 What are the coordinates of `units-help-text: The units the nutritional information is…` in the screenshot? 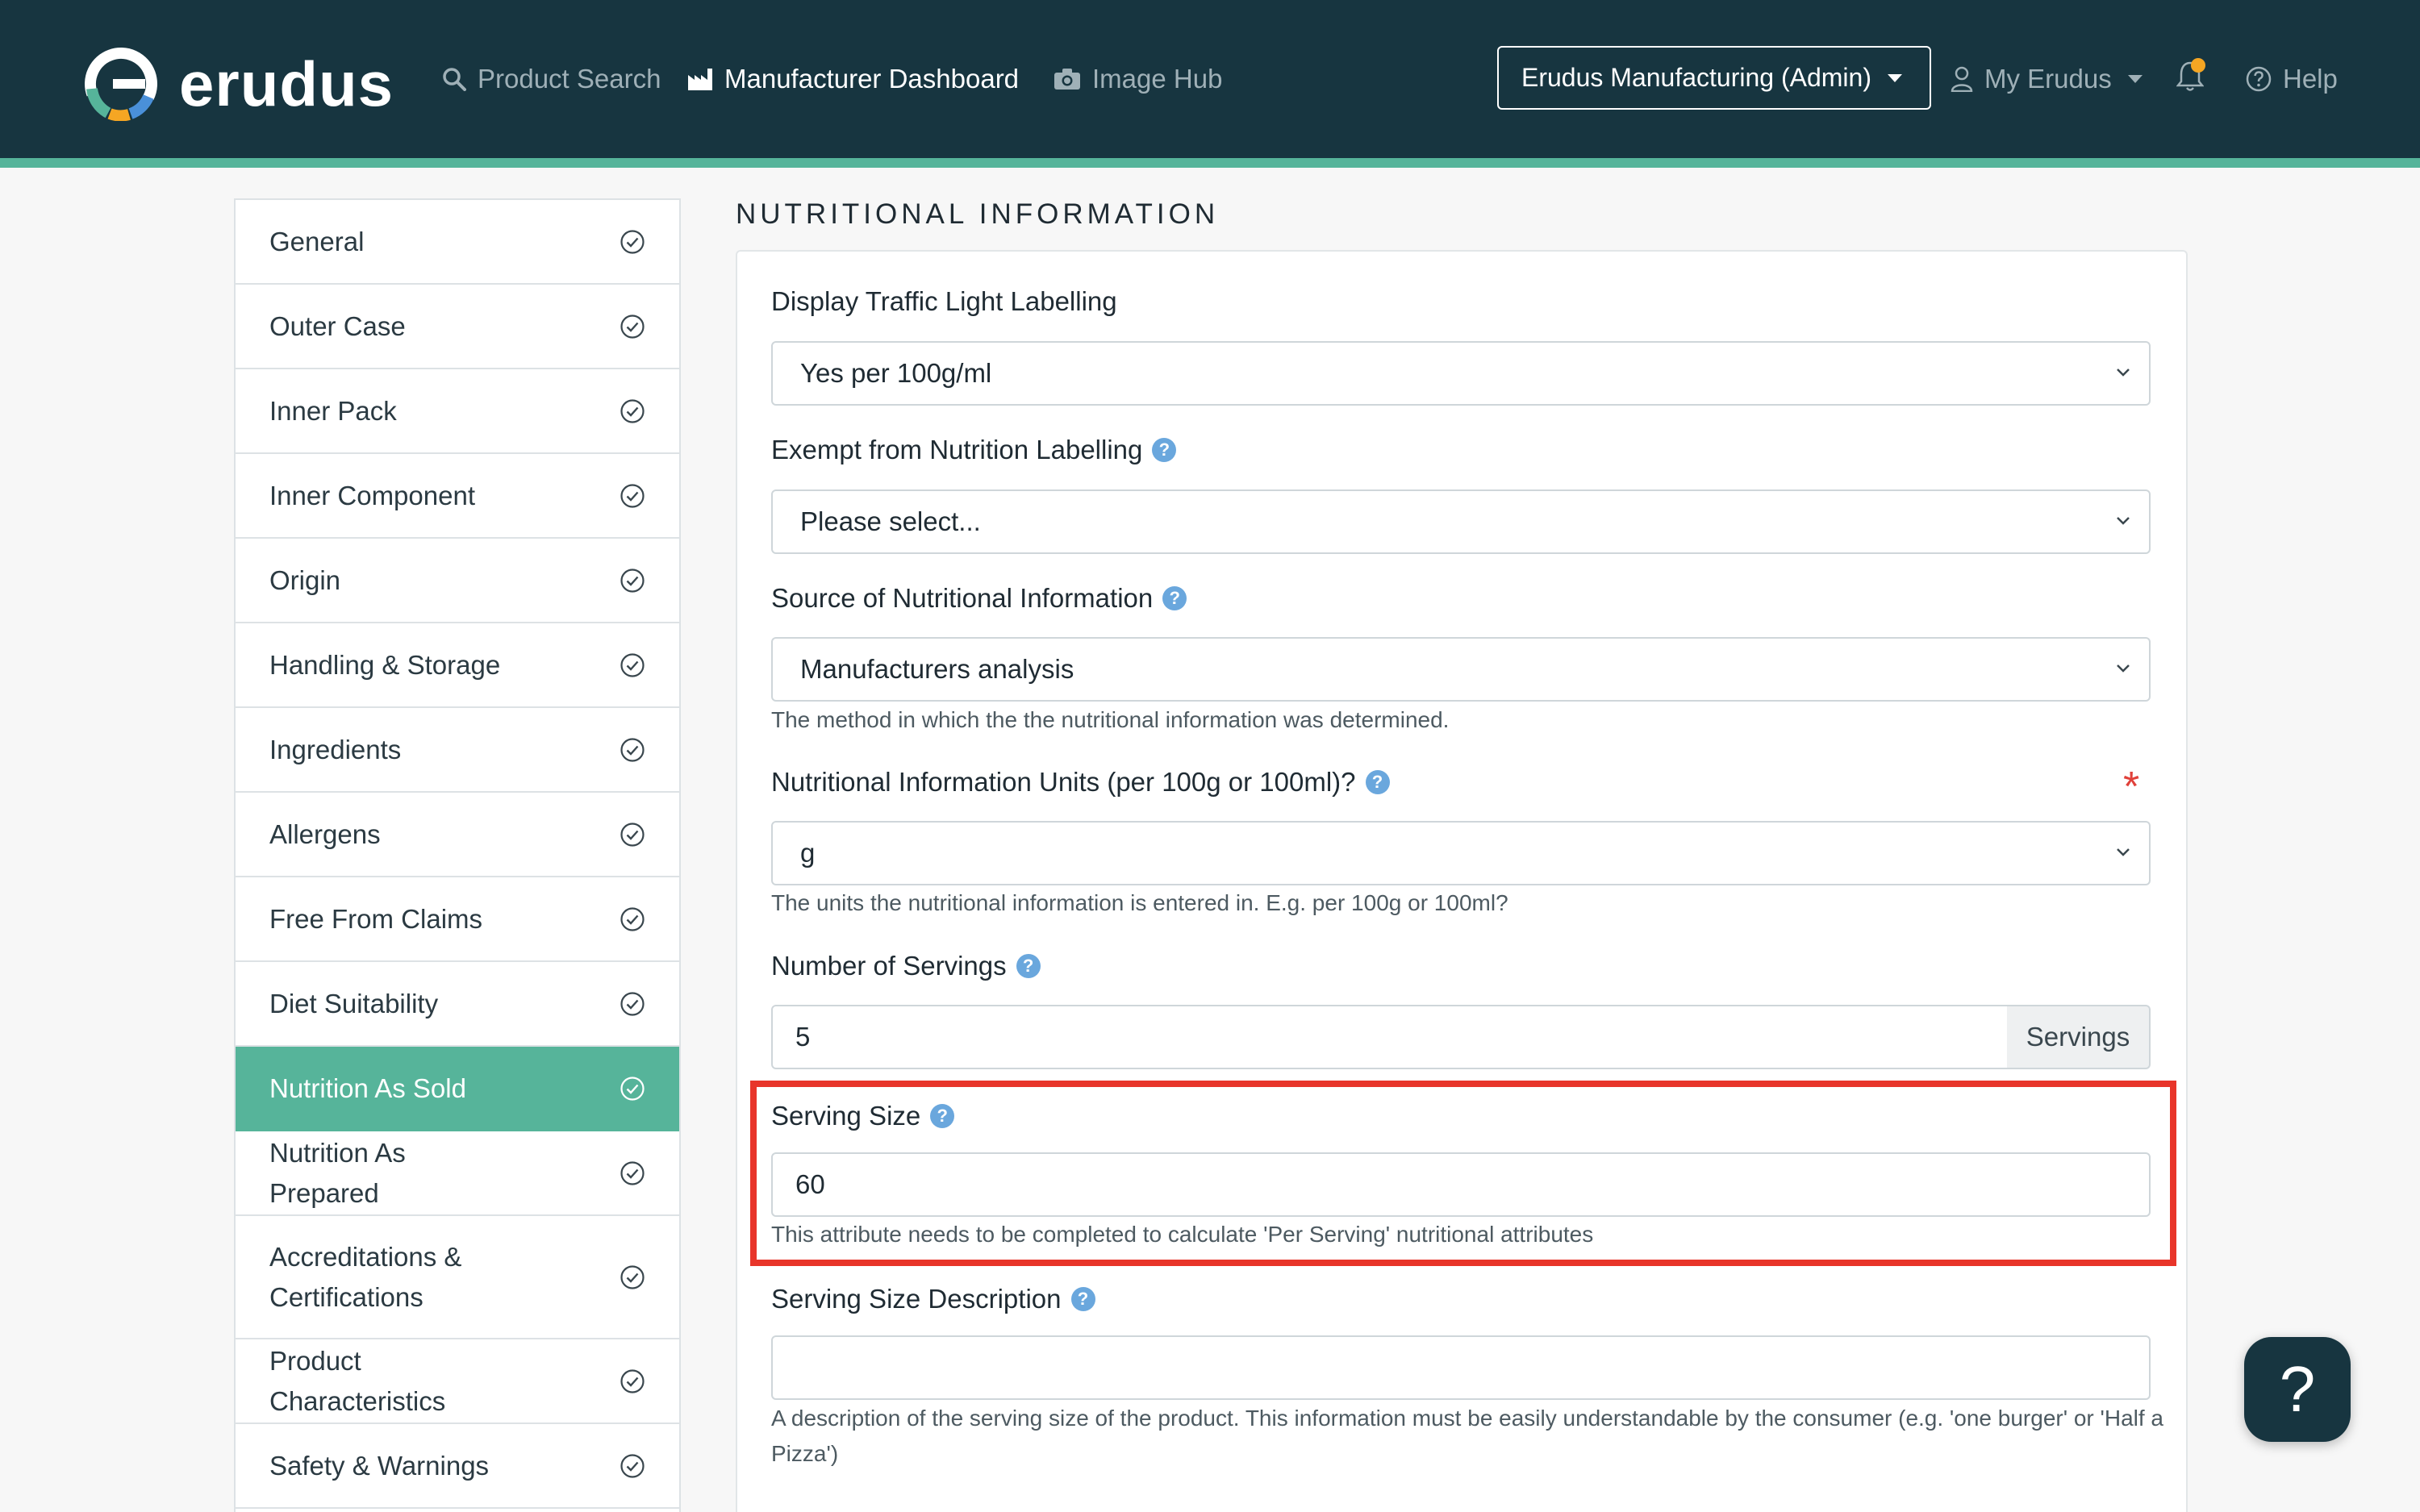 It's located at (1139, 902).